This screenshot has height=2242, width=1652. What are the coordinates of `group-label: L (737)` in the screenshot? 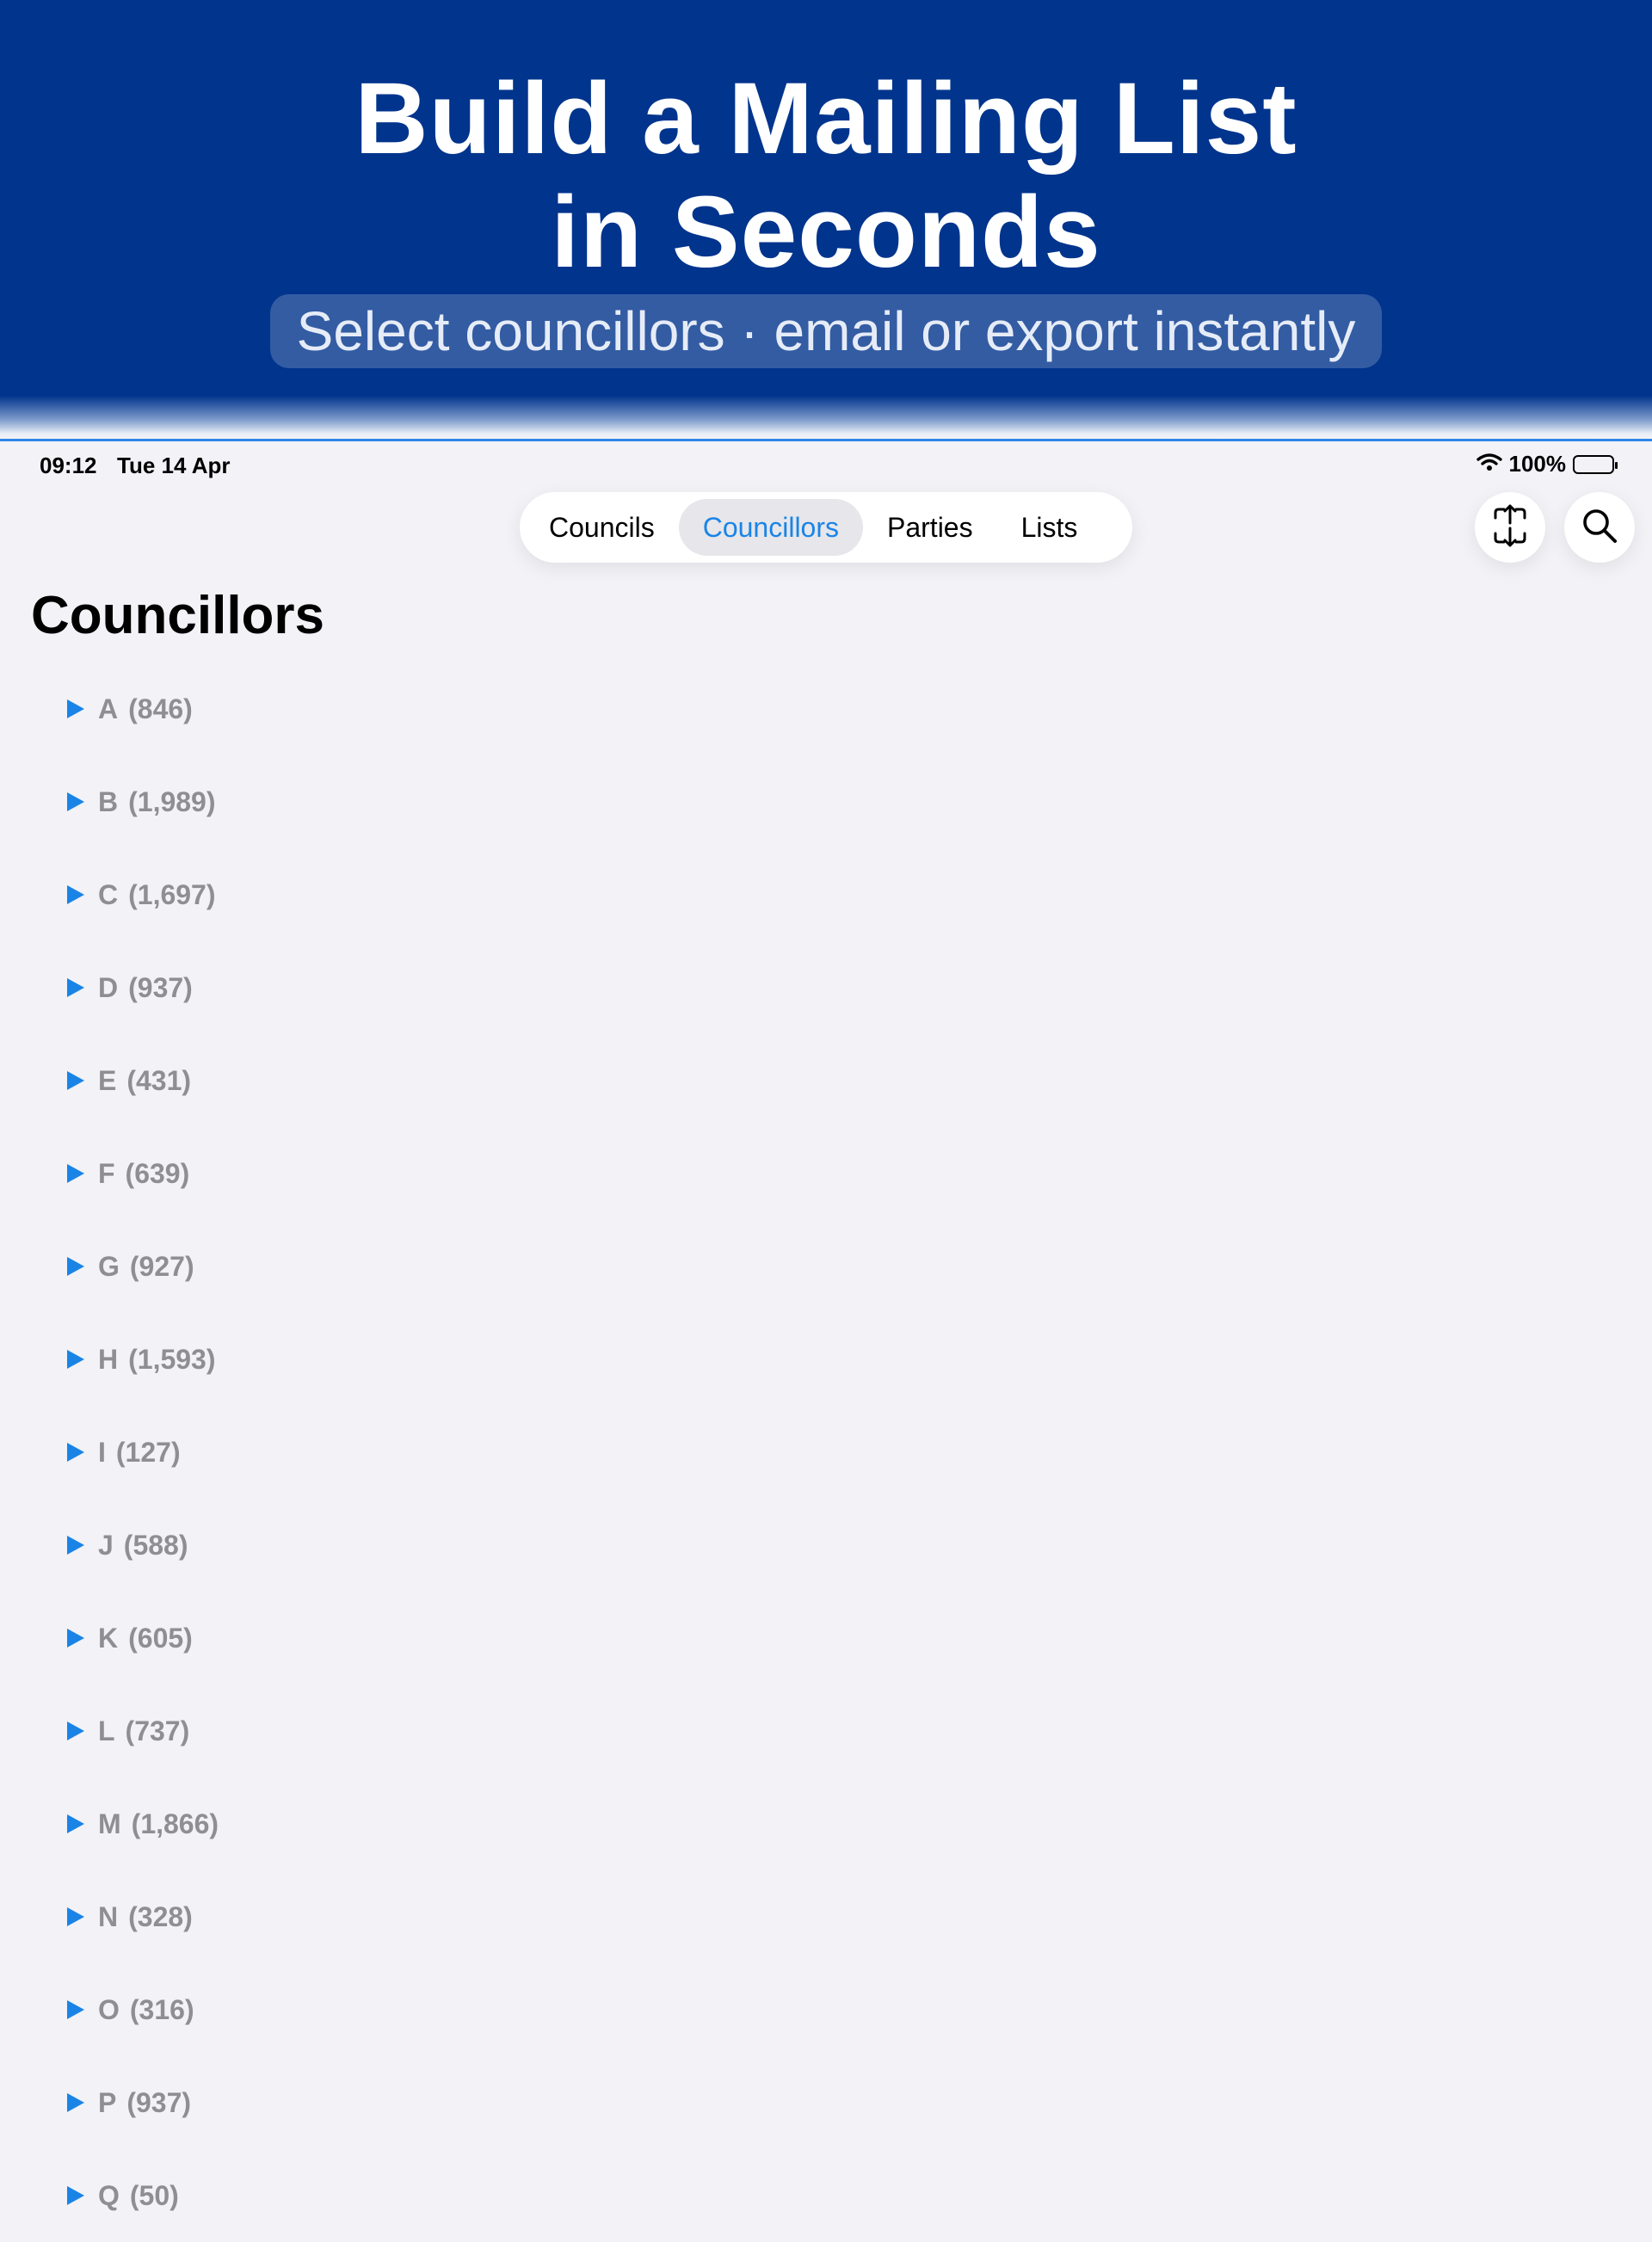 It's located at (143, 1731).